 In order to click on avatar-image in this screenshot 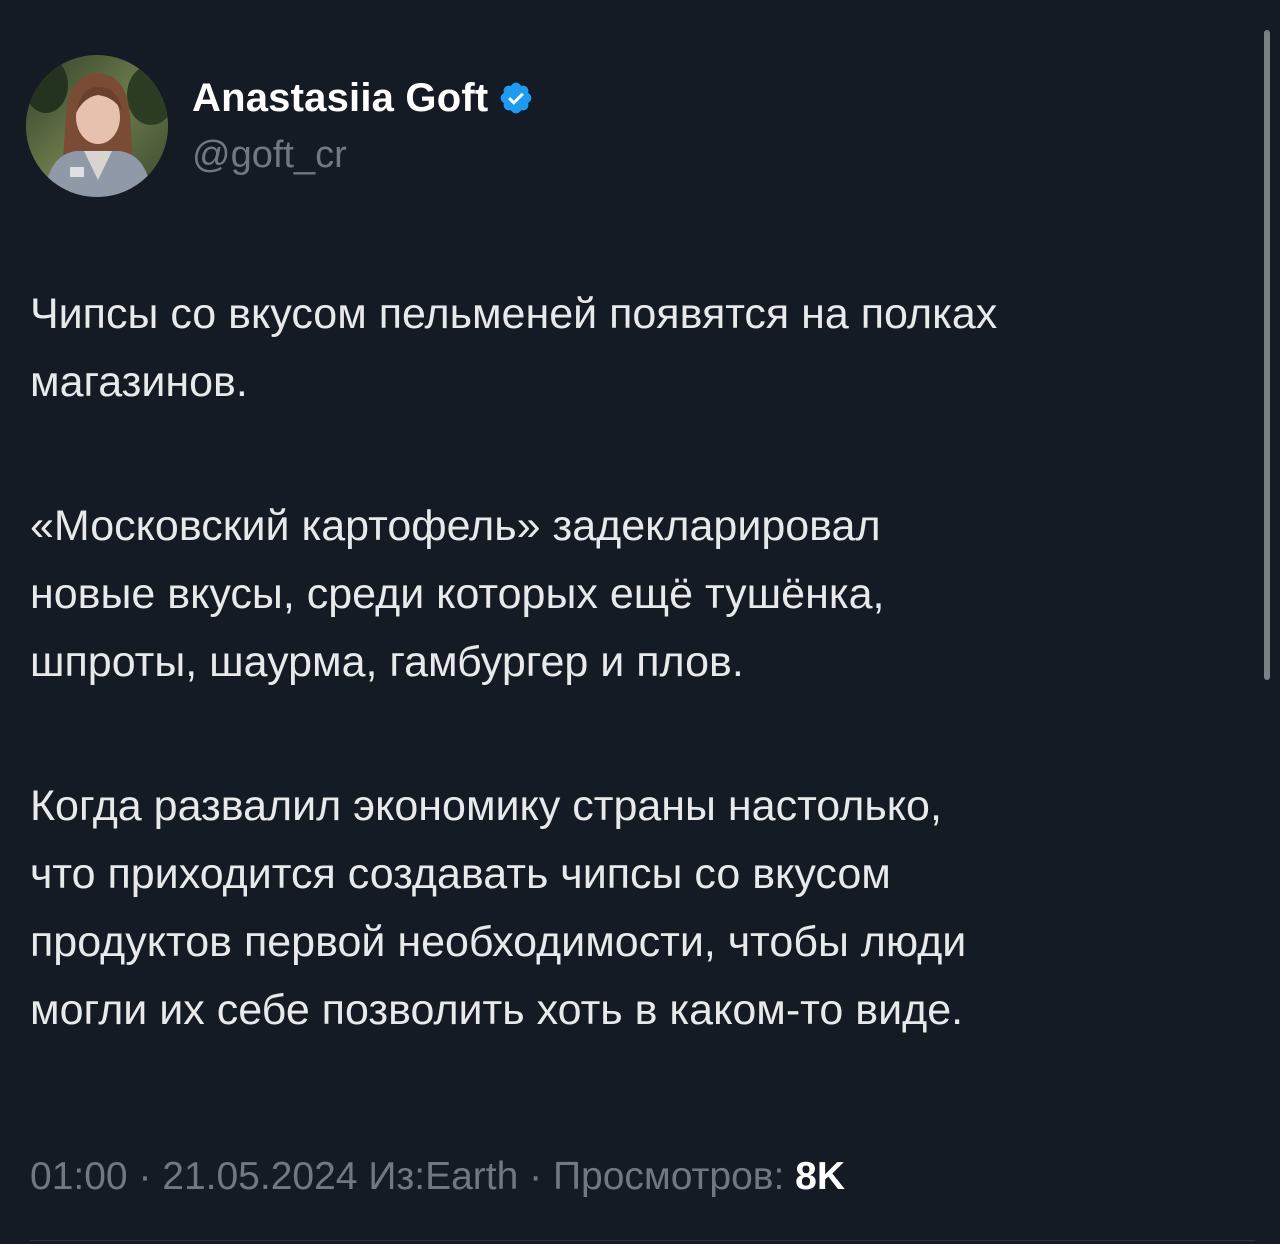, I will do `click(97, 126)`.